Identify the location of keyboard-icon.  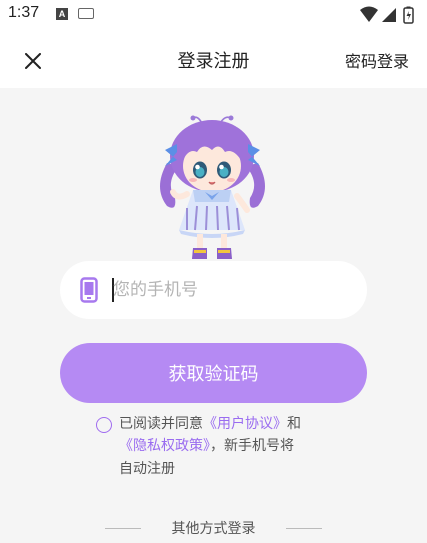
(86, 13).